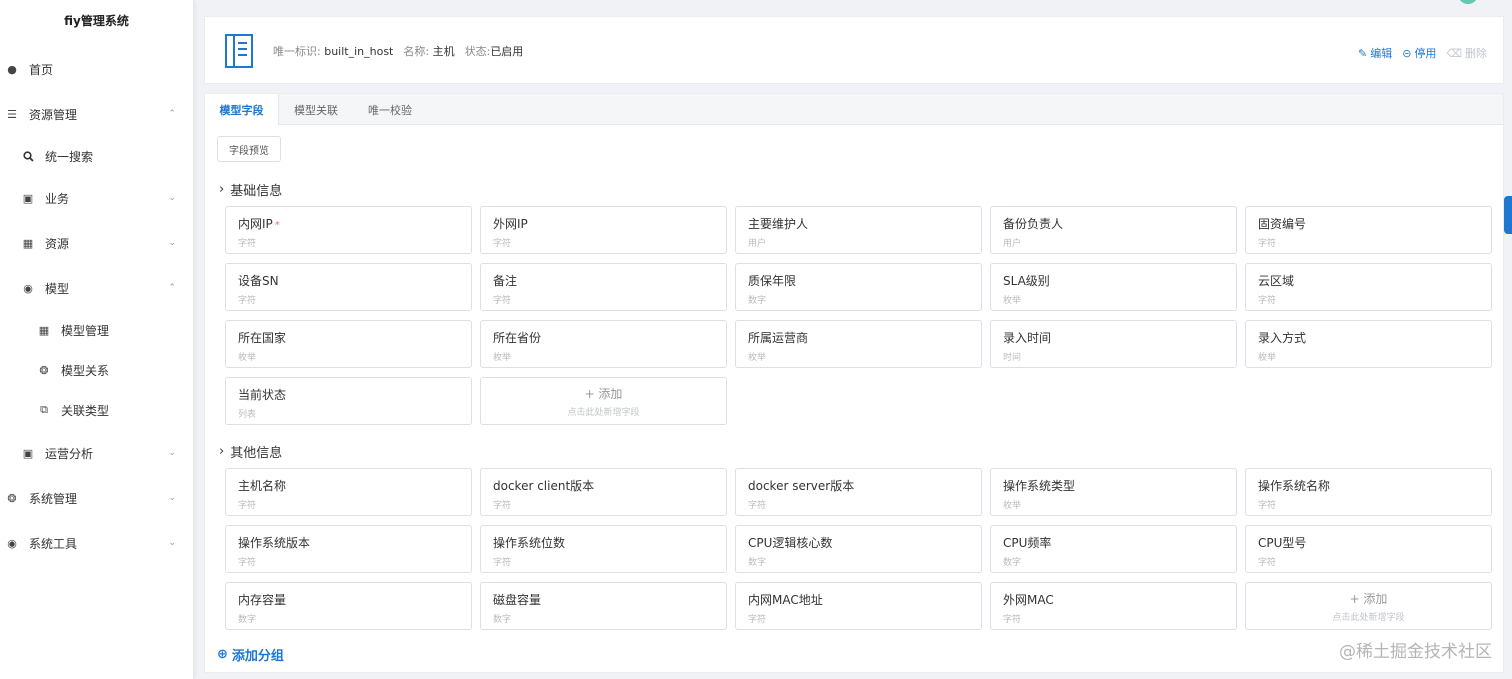 The image size is (1512, 679). Describe the element at coordinates (97, 114) in the screenshot. I see `sidebar-item-resource-management: ☰ 资源管理 ⌃` at that location.